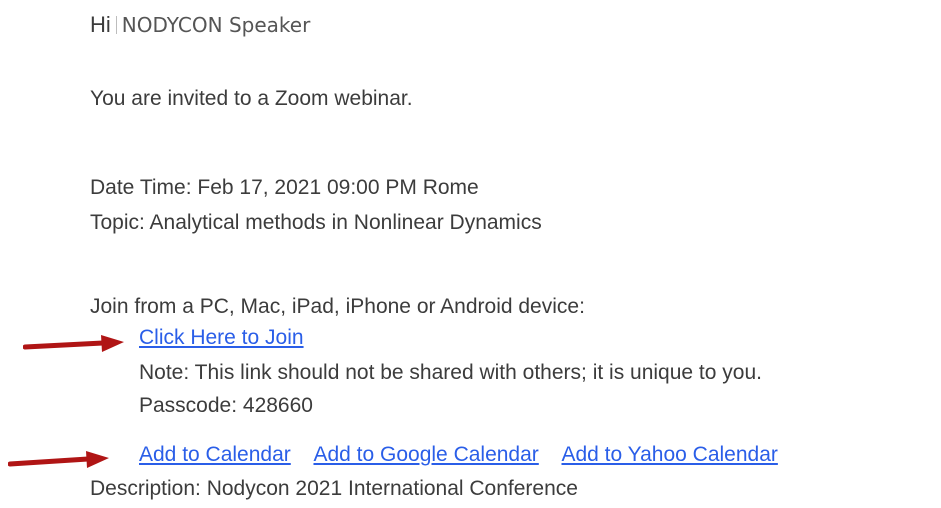 The image size is (941, 508). I want to click on greeting-hi: Hi, so click(100, 24).